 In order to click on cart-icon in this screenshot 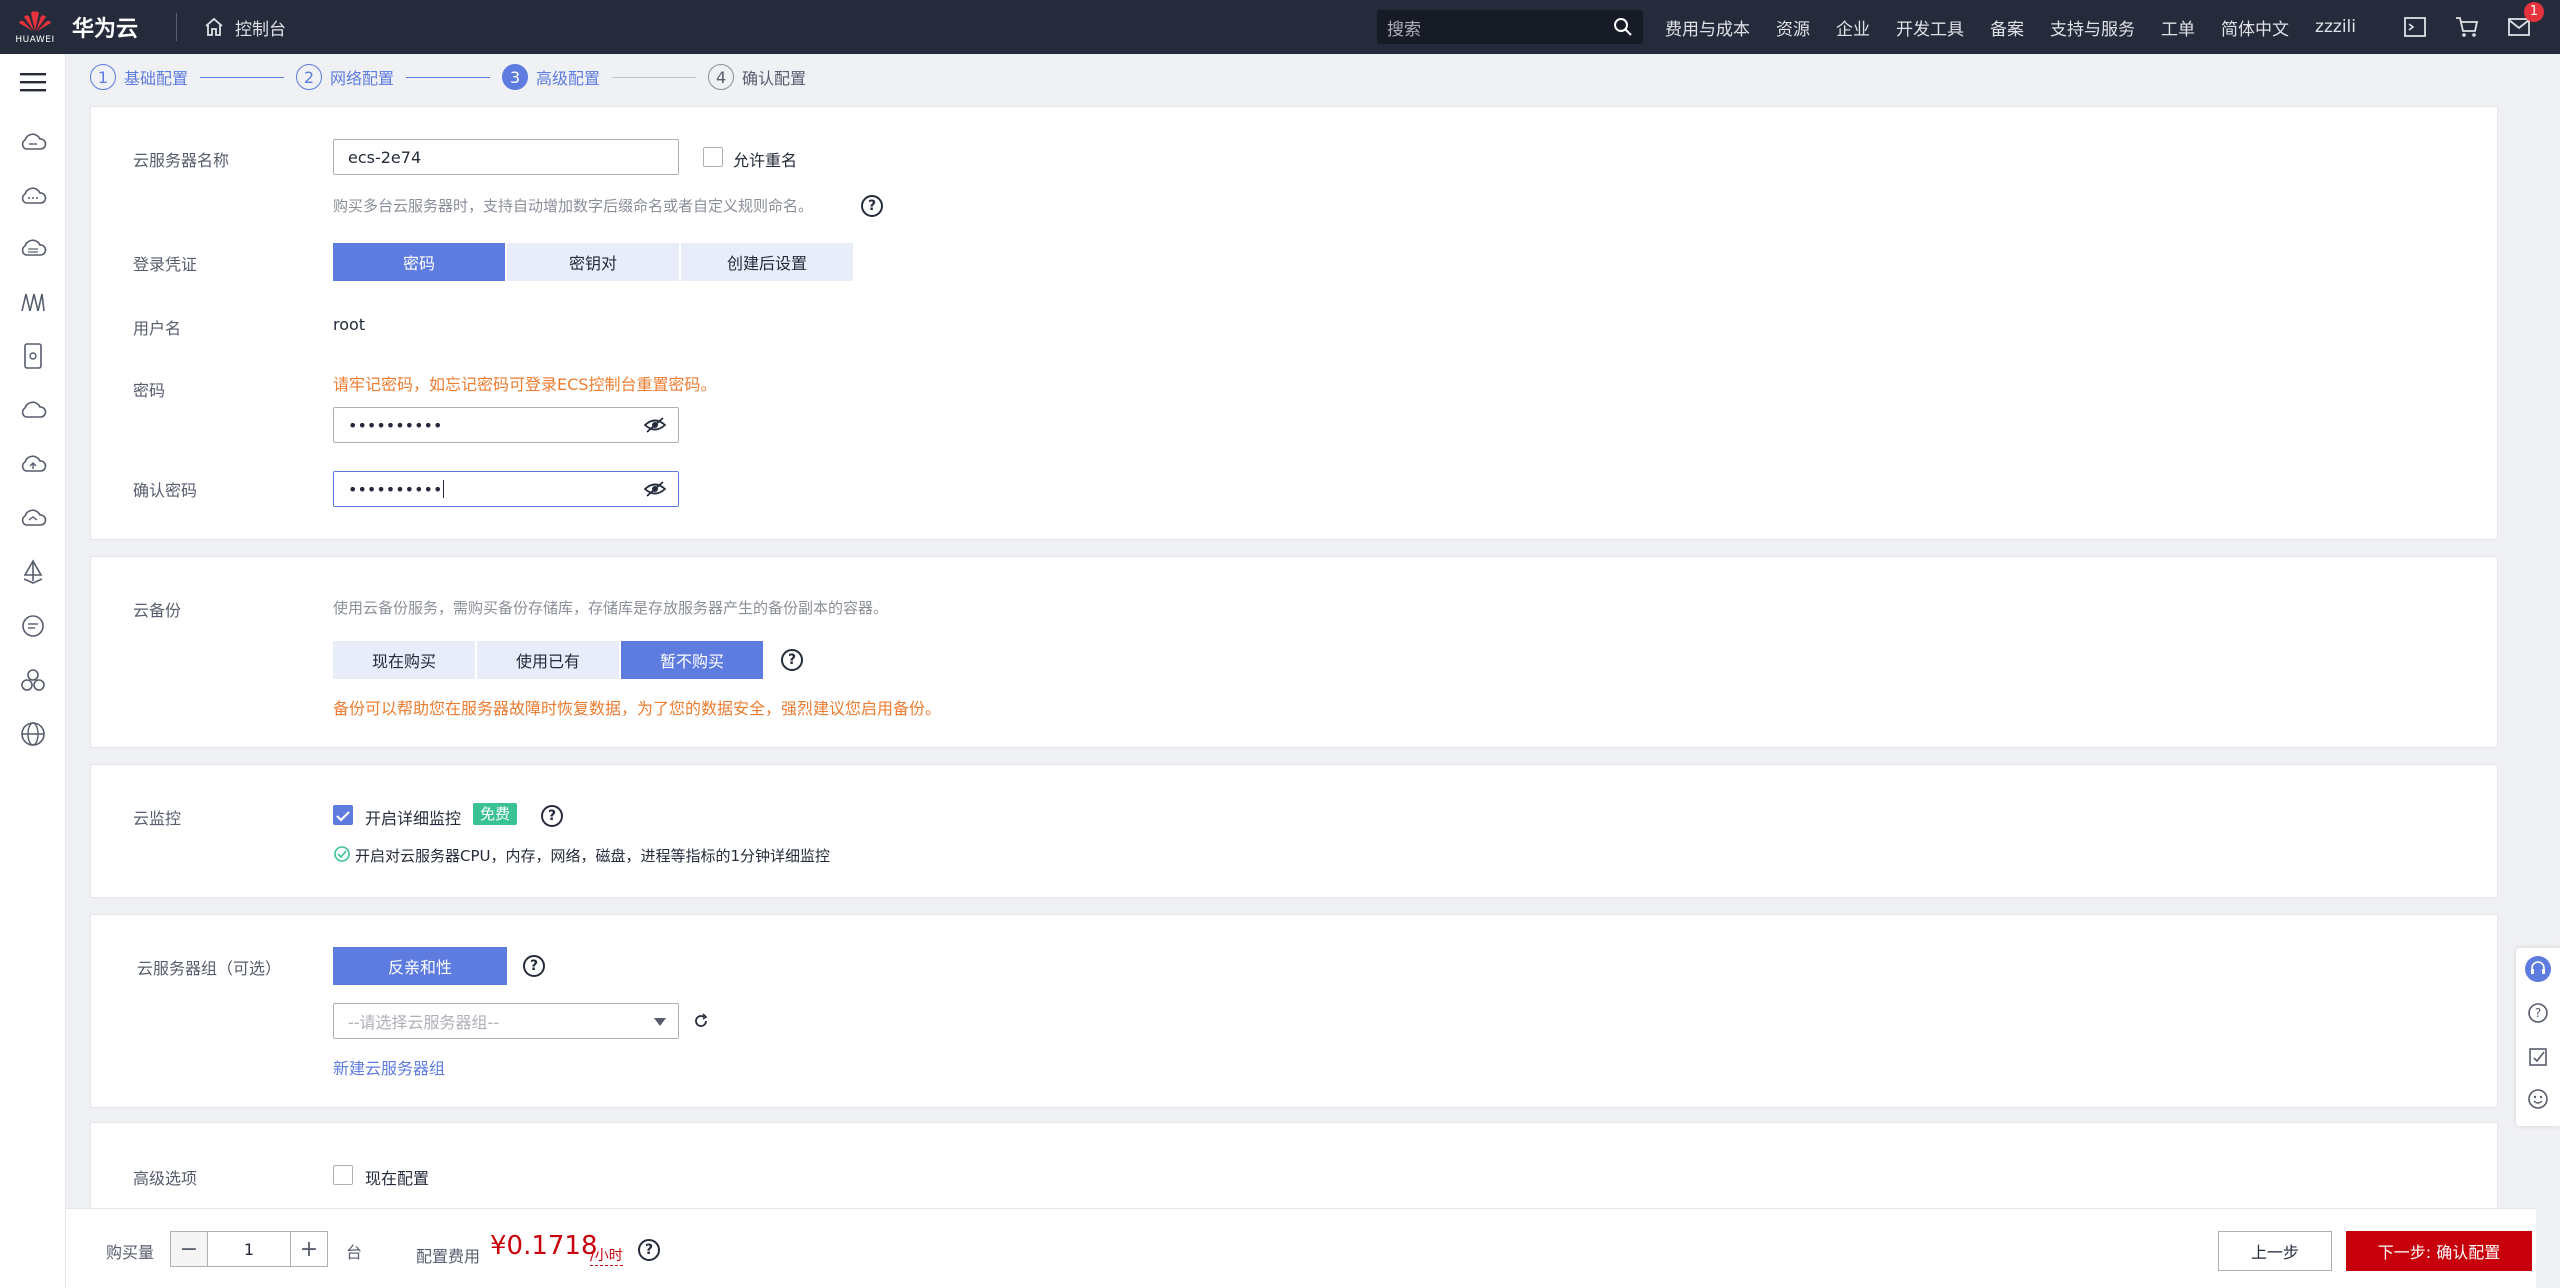, I will do `click(2467, 27)`.